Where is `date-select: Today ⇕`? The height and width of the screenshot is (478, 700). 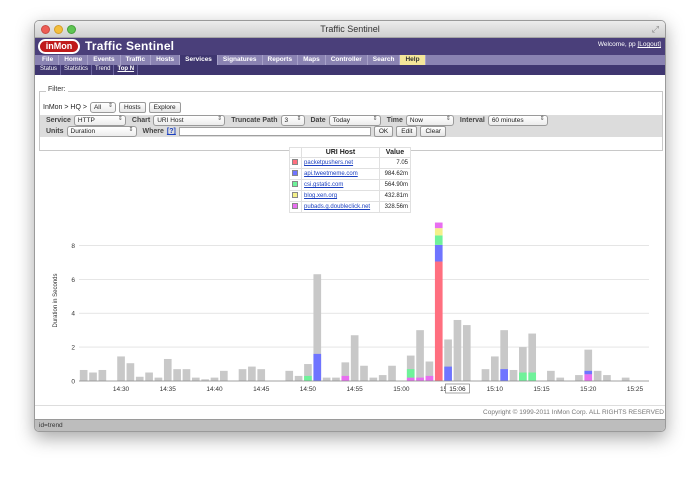
date-select: Today ⇕ is located at coordinates (354, 120).